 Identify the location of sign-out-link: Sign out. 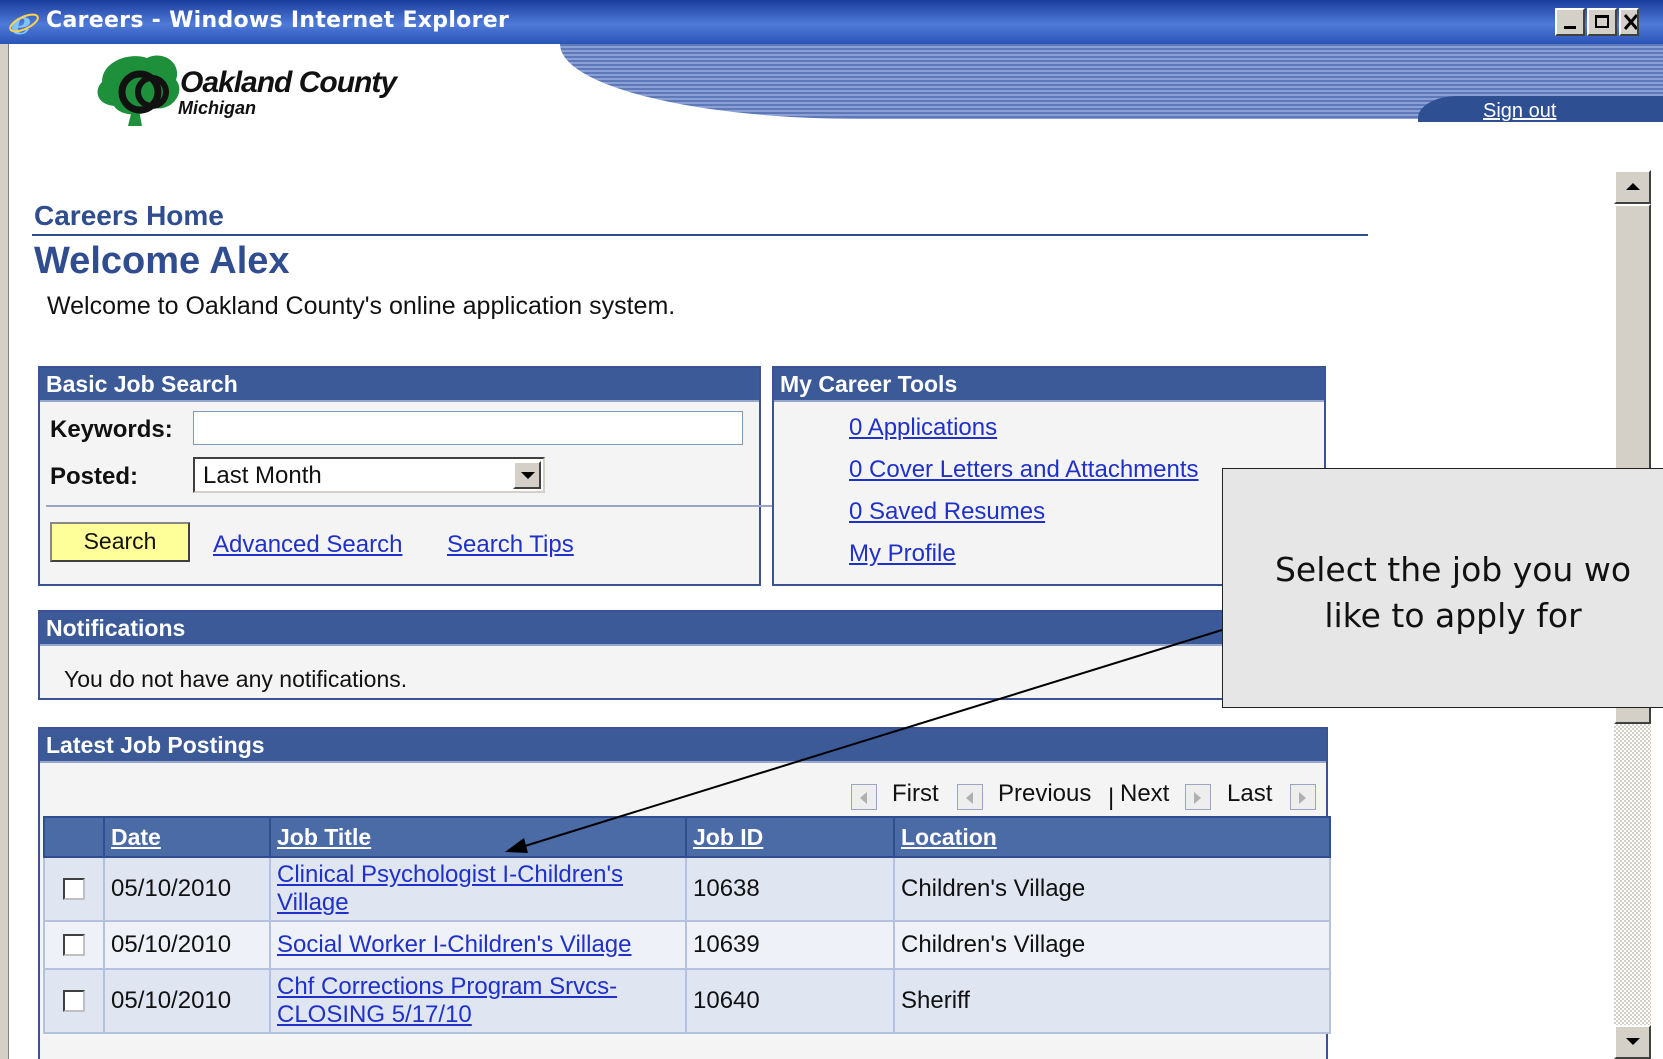
(1519, 111).